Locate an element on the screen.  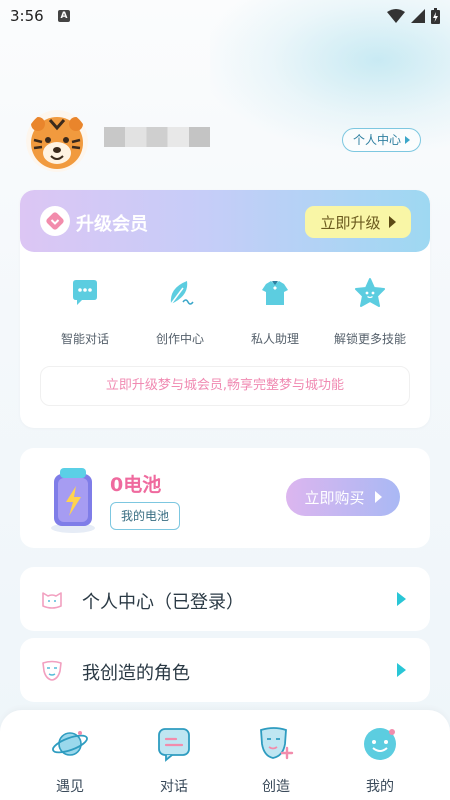
feature-creation-center: 创作中心 is located at coordinates (180, 311).